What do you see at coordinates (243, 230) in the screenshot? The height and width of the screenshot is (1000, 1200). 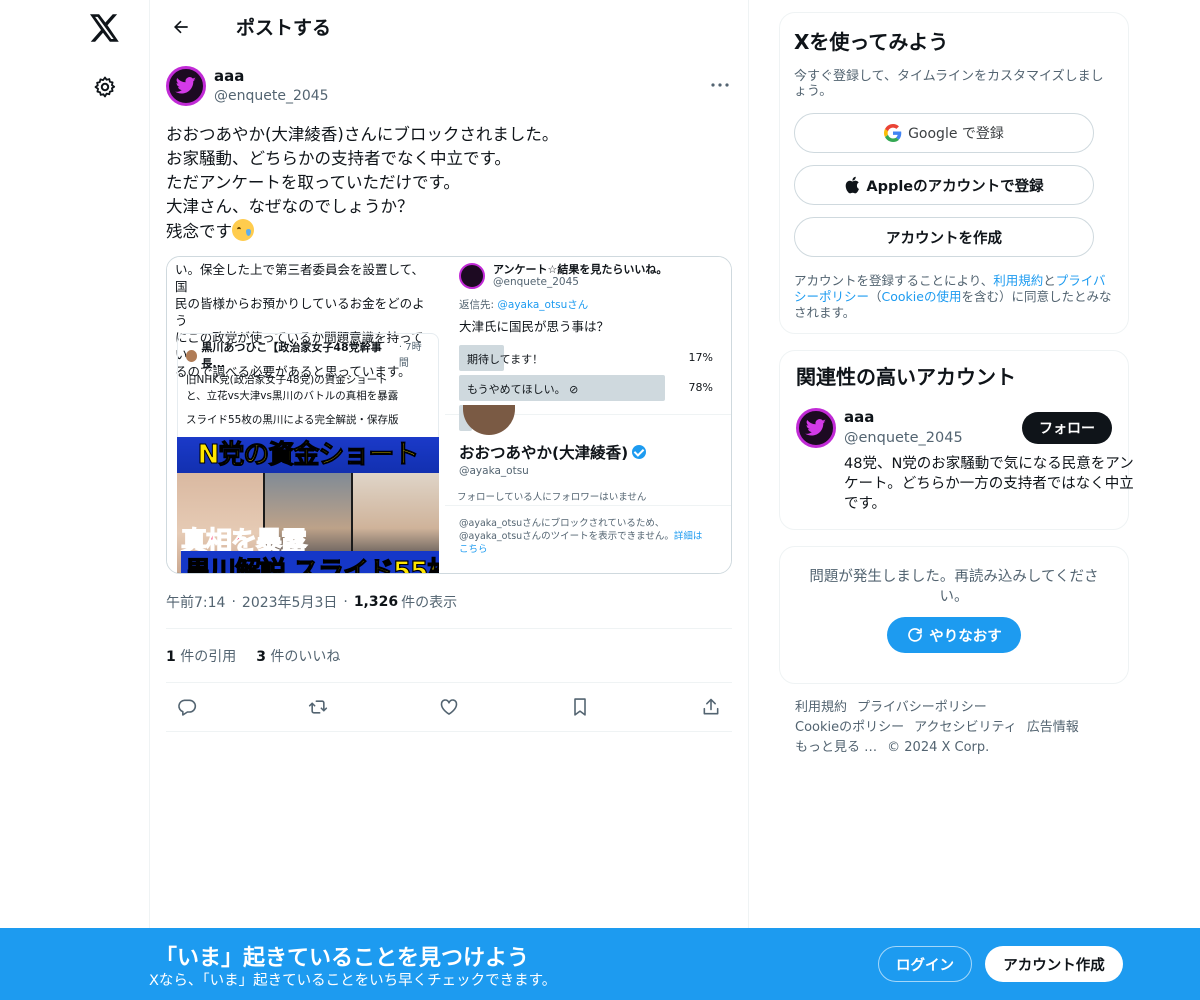 I see `sad-face-emoji-icon` at bounding box center [243, 230].